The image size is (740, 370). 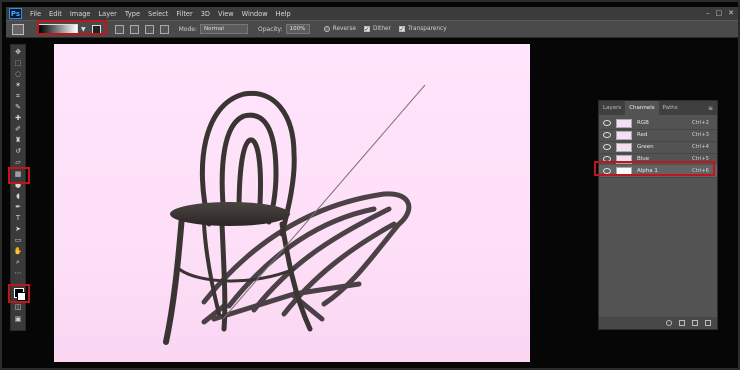 What do you see at coordinates (18, 218) in the screenshot?
I see `type-icon: T` at bounding box center [18, 218].